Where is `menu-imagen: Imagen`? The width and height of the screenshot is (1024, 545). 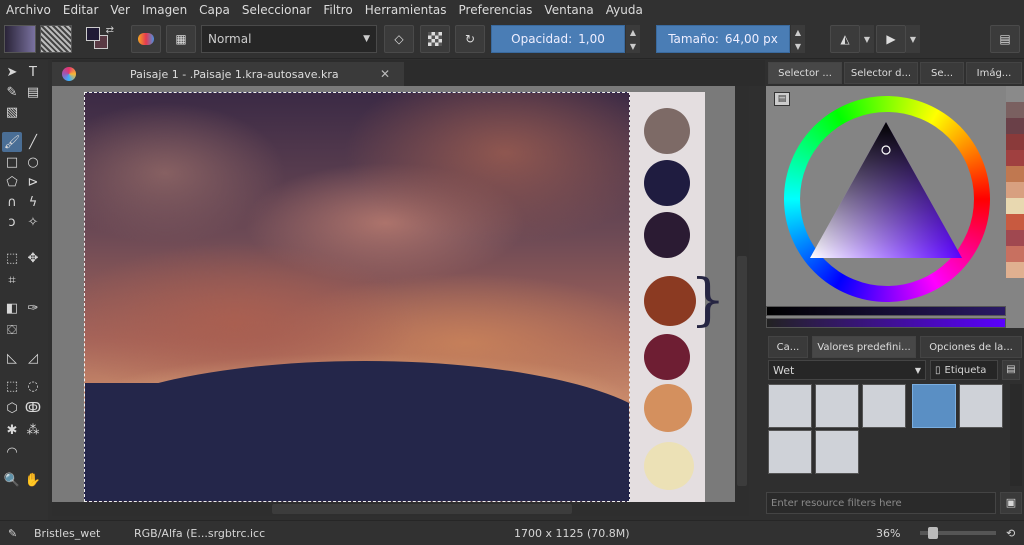
menu-imagen: Imagen is located at coordinates (164, 10).